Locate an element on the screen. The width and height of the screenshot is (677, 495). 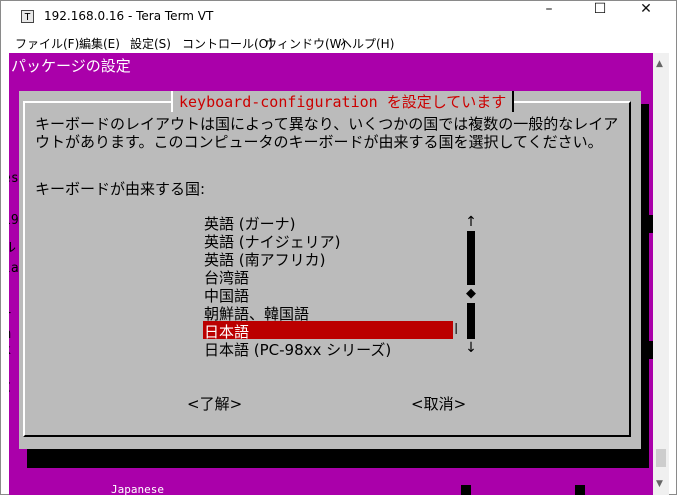
scroll-thumb-icon: ◆ is located at coordinates (471, 294).